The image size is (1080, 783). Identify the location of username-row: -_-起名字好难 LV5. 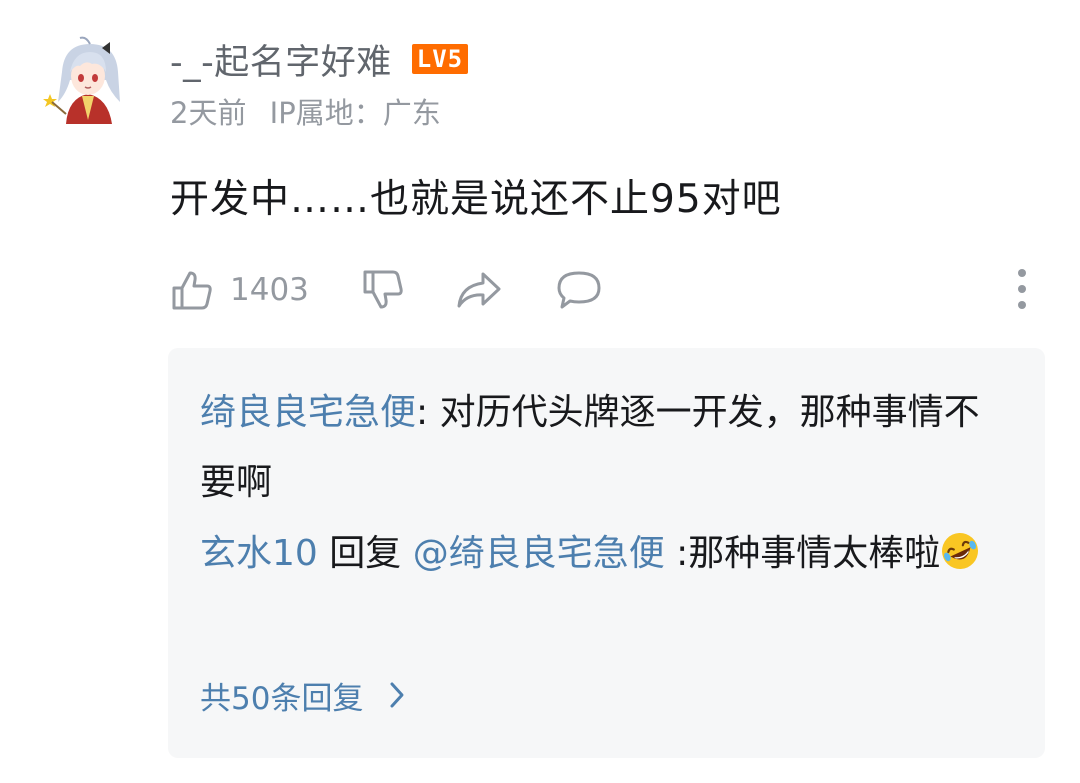
(319, 59).